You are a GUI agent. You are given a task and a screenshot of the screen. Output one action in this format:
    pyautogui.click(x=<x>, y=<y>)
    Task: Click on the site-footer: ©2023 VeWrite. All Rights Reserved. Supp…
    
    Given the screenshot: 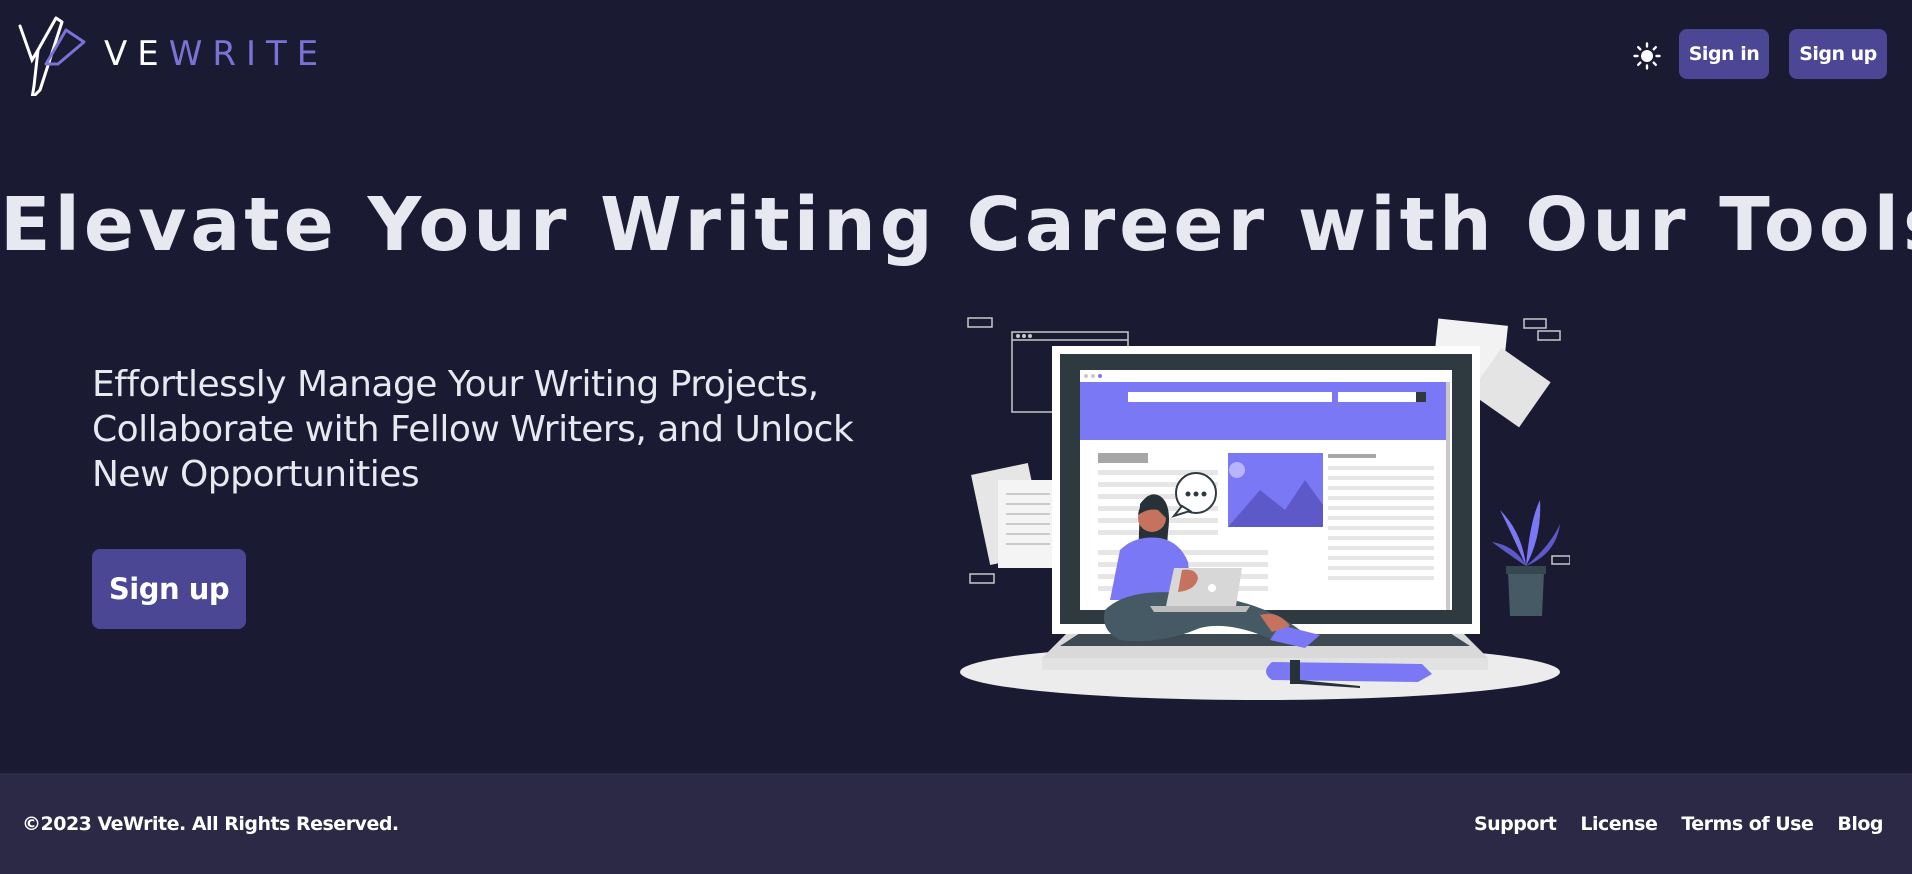 What is the action you would take?
    pyautogui.click(x=956, y=823)
    